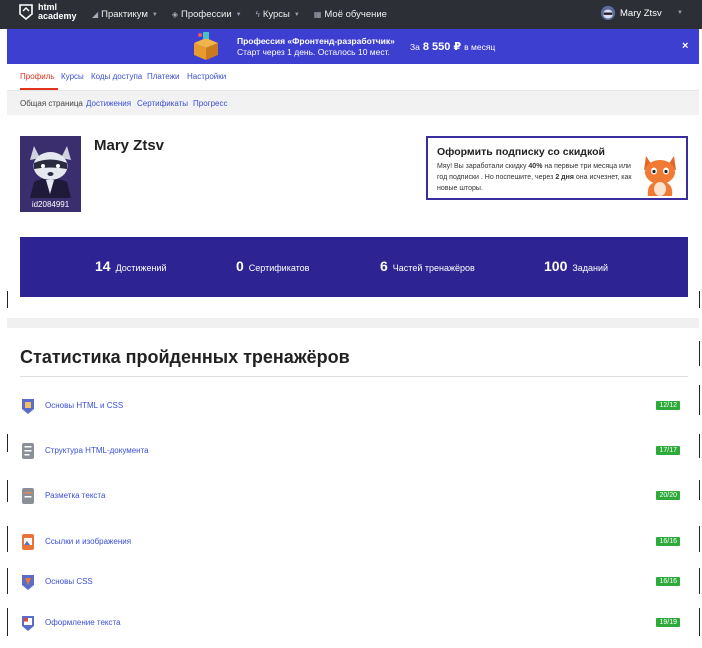 This screenshot has width=702, height=648. I want to click on active-tab-indicator, so click(39, 89).